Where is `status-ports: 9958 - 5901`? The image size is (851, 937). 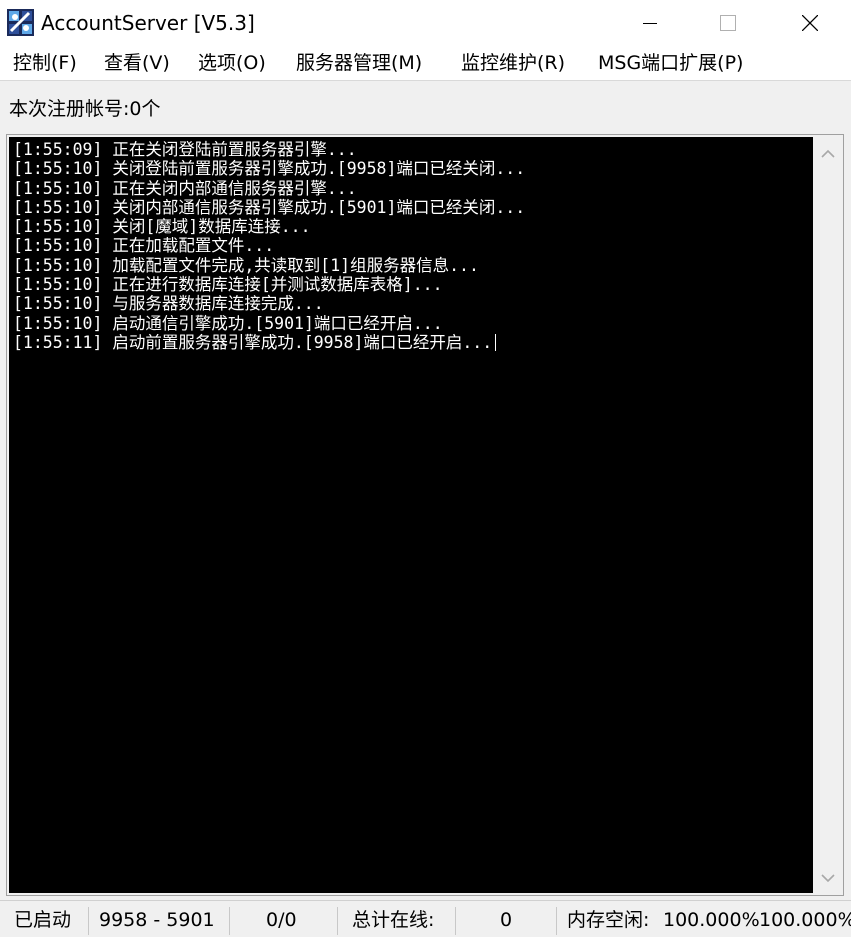 status-ports: 9958 - 5901 is located at coordinates (157, 920).